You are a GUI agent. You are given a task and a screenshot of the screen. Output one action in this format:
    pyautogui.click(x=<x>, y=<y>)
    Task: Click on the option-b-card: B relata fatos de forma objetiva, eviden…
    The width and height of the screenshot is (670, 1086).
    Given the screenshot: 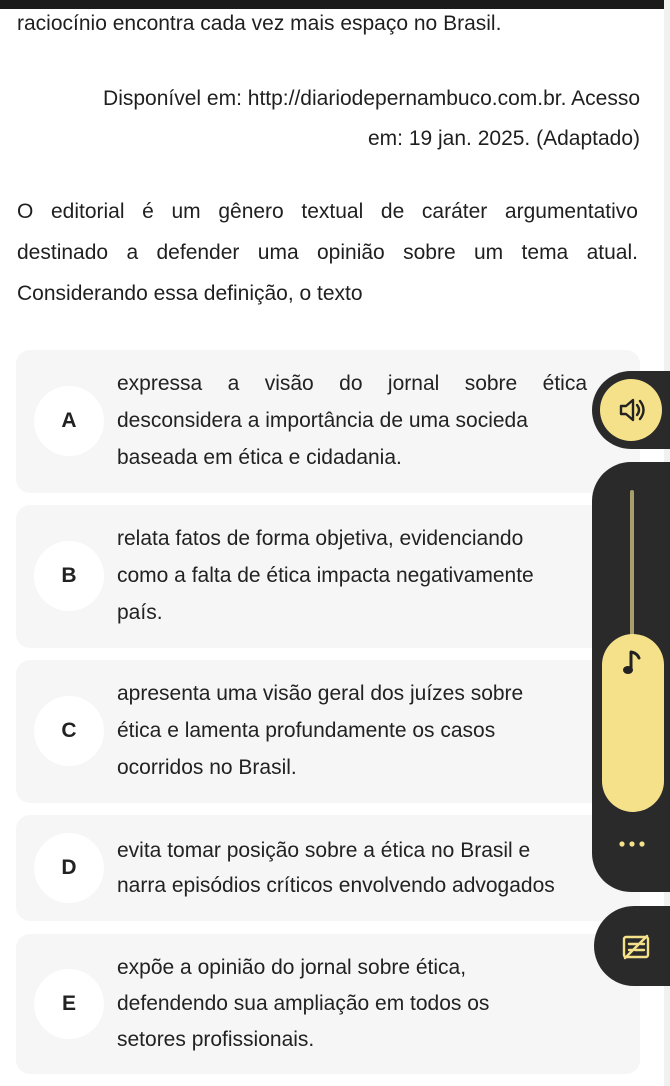 What is the action you would take?
    pyautogui.click(x=328, y=576)
    